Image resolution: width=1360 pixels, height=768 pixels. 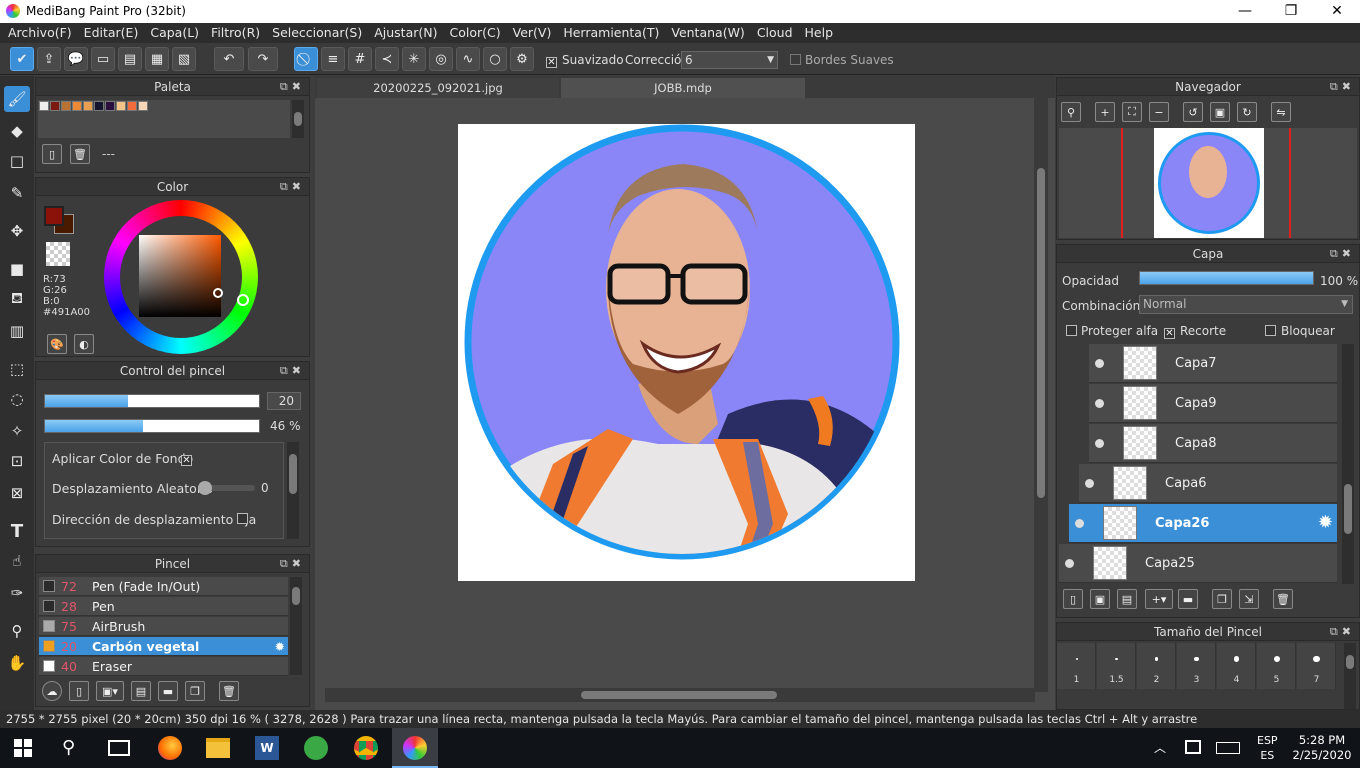 What do you see at coordinates (17, 231) in the screenshot?
I see `move-tool-icon: ✥` at bounding box center [17, 231].